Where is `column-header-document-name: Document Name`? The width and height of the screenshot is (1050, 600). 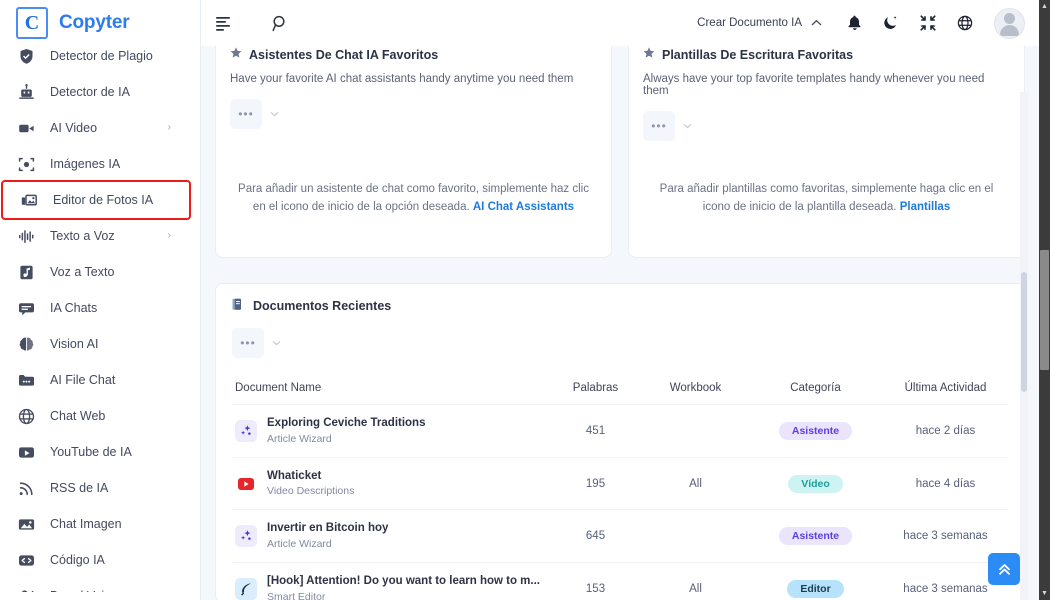
column-header-document-name: Document Name is located at coordinates (390, 389).